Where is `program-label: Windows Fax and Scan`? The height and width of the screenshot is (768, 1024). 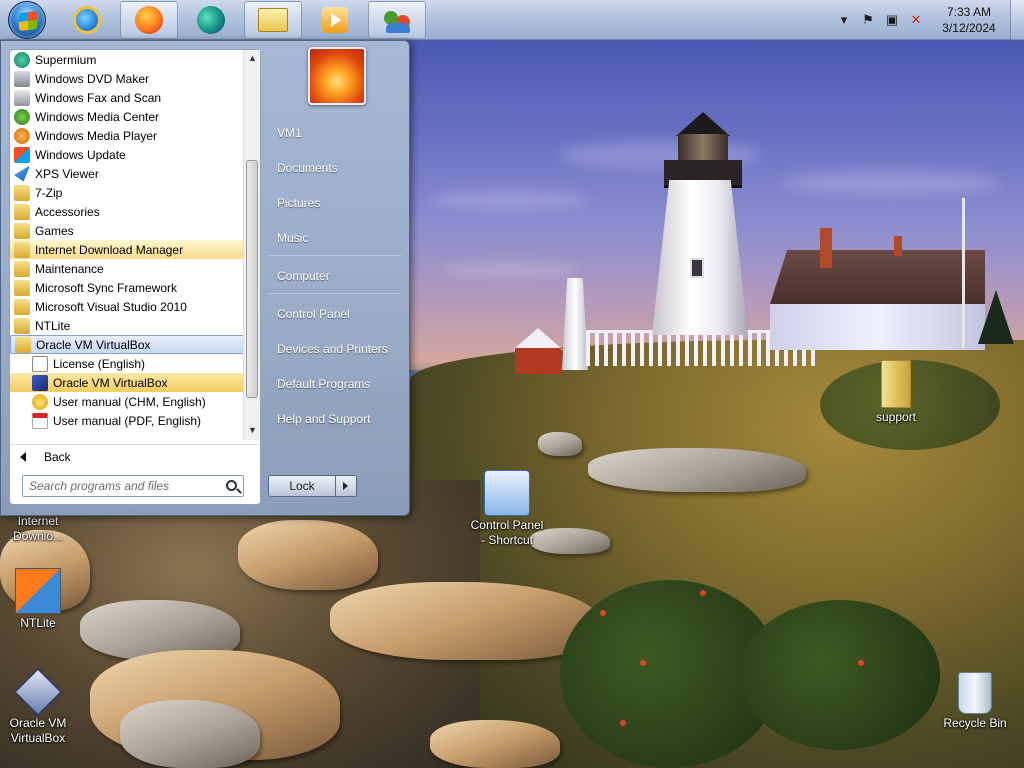 program-label: Windows Fax and Scan is located at coordinates (98, 97).